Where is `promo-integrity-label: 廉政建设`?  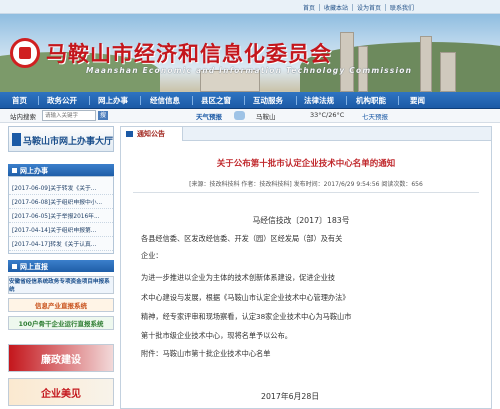
promo-integrity-label: 廉政建设 is located at coordinates (61, 360).